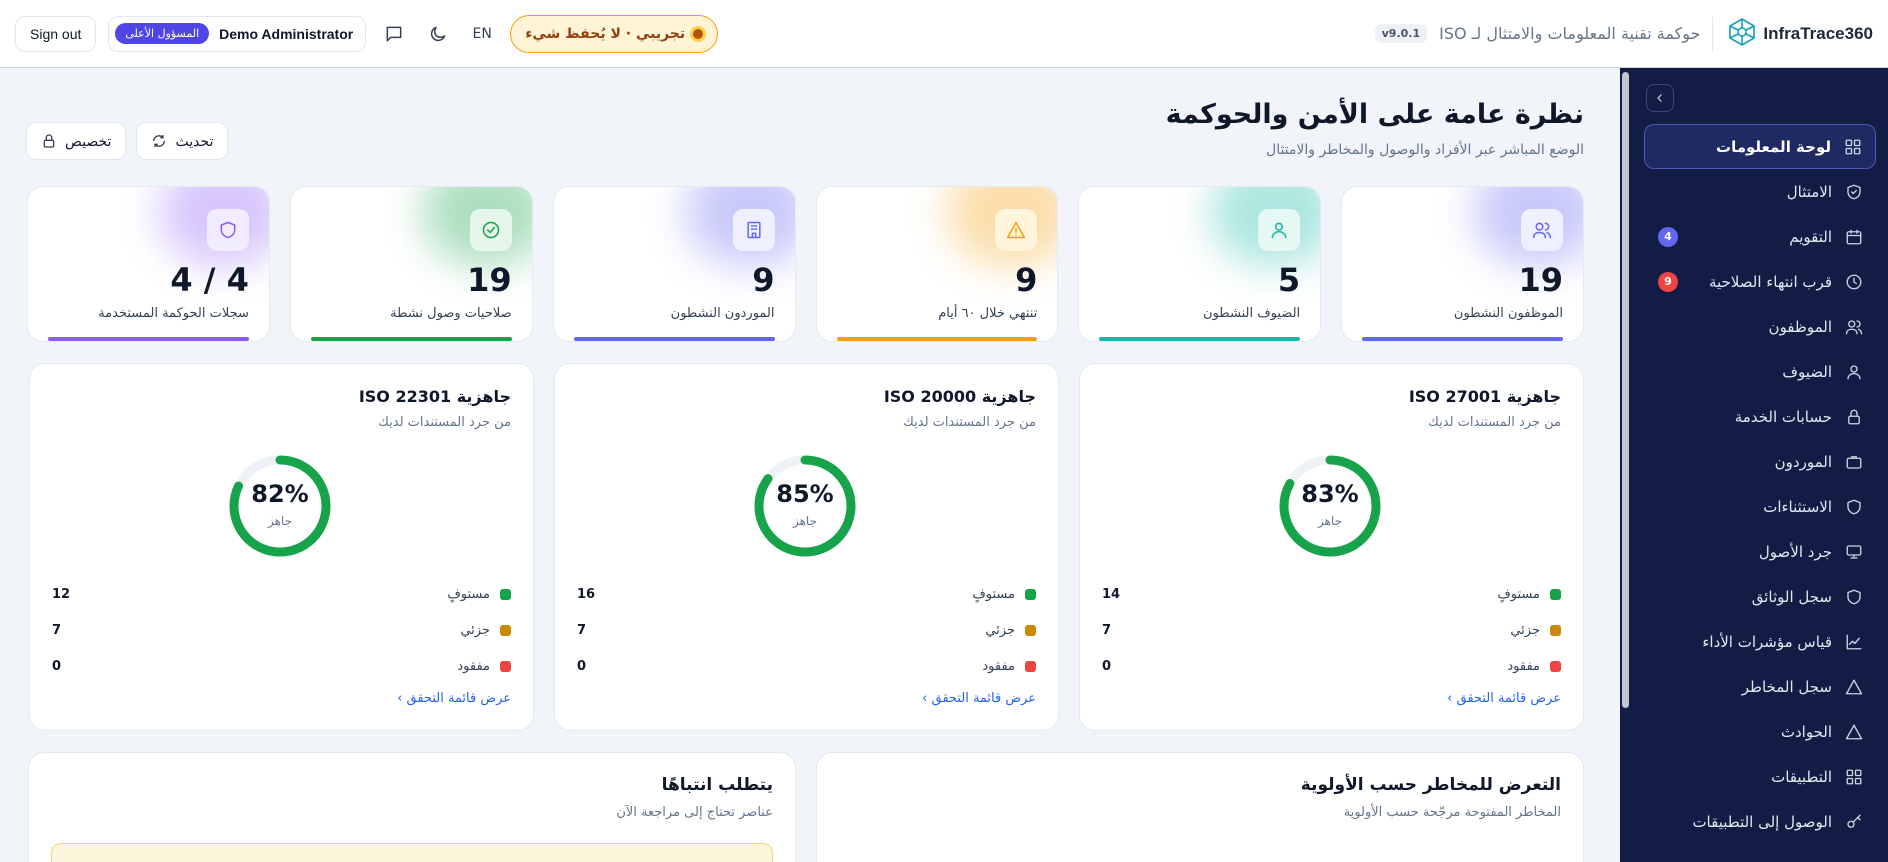 This screenshot has width=1888, height=862. Describe the element at coordinates (286, 33) in the screenshot. I see `user-name: Demo Administrator` at that location.